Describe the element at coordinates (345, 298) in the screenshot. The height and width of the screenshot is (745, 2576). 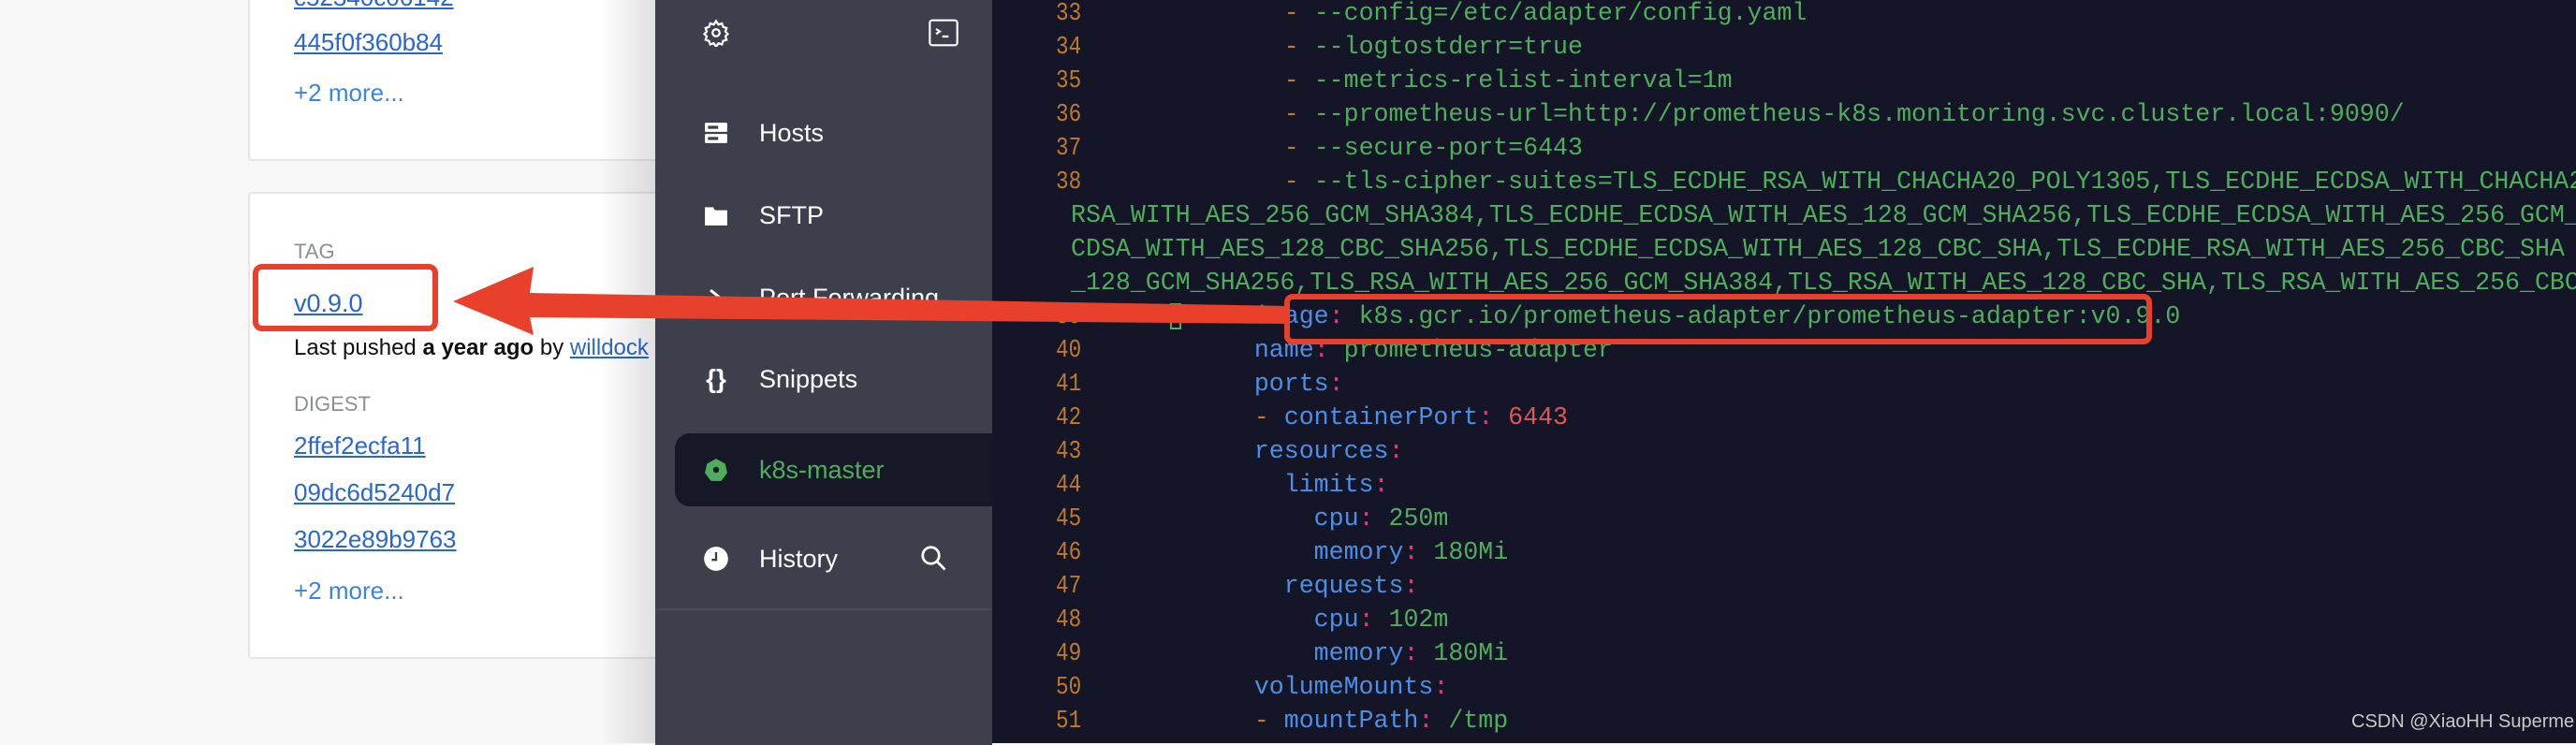
I see `tag-highlight-box` at that location.